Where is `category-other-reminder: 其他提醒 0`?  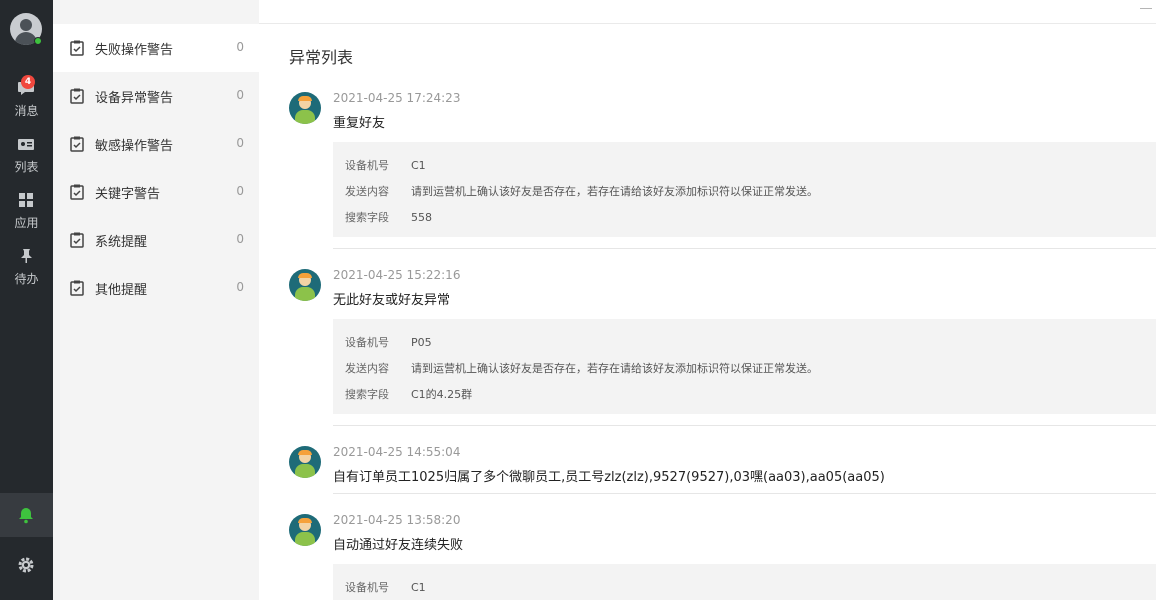
category-other-reminder: 其他提醒 0 is located at coordinates (156, 288).